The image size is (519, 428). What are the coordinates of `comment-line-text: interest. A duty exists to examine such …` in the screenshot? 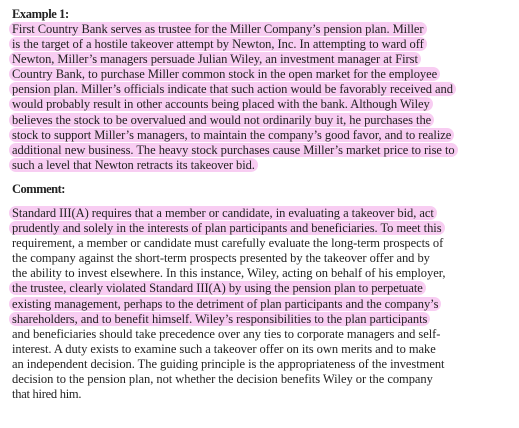 It's located at (224, 348).